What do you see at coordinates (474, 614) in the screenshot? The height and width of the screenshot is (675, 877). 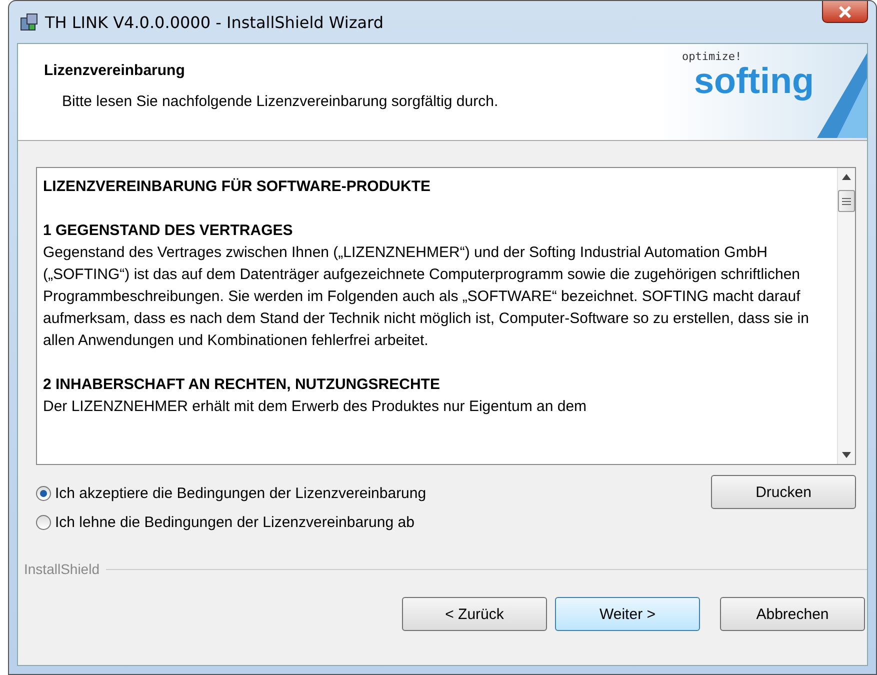 I see `wizard-button: < Zurück` at bounding box center [474, 614].